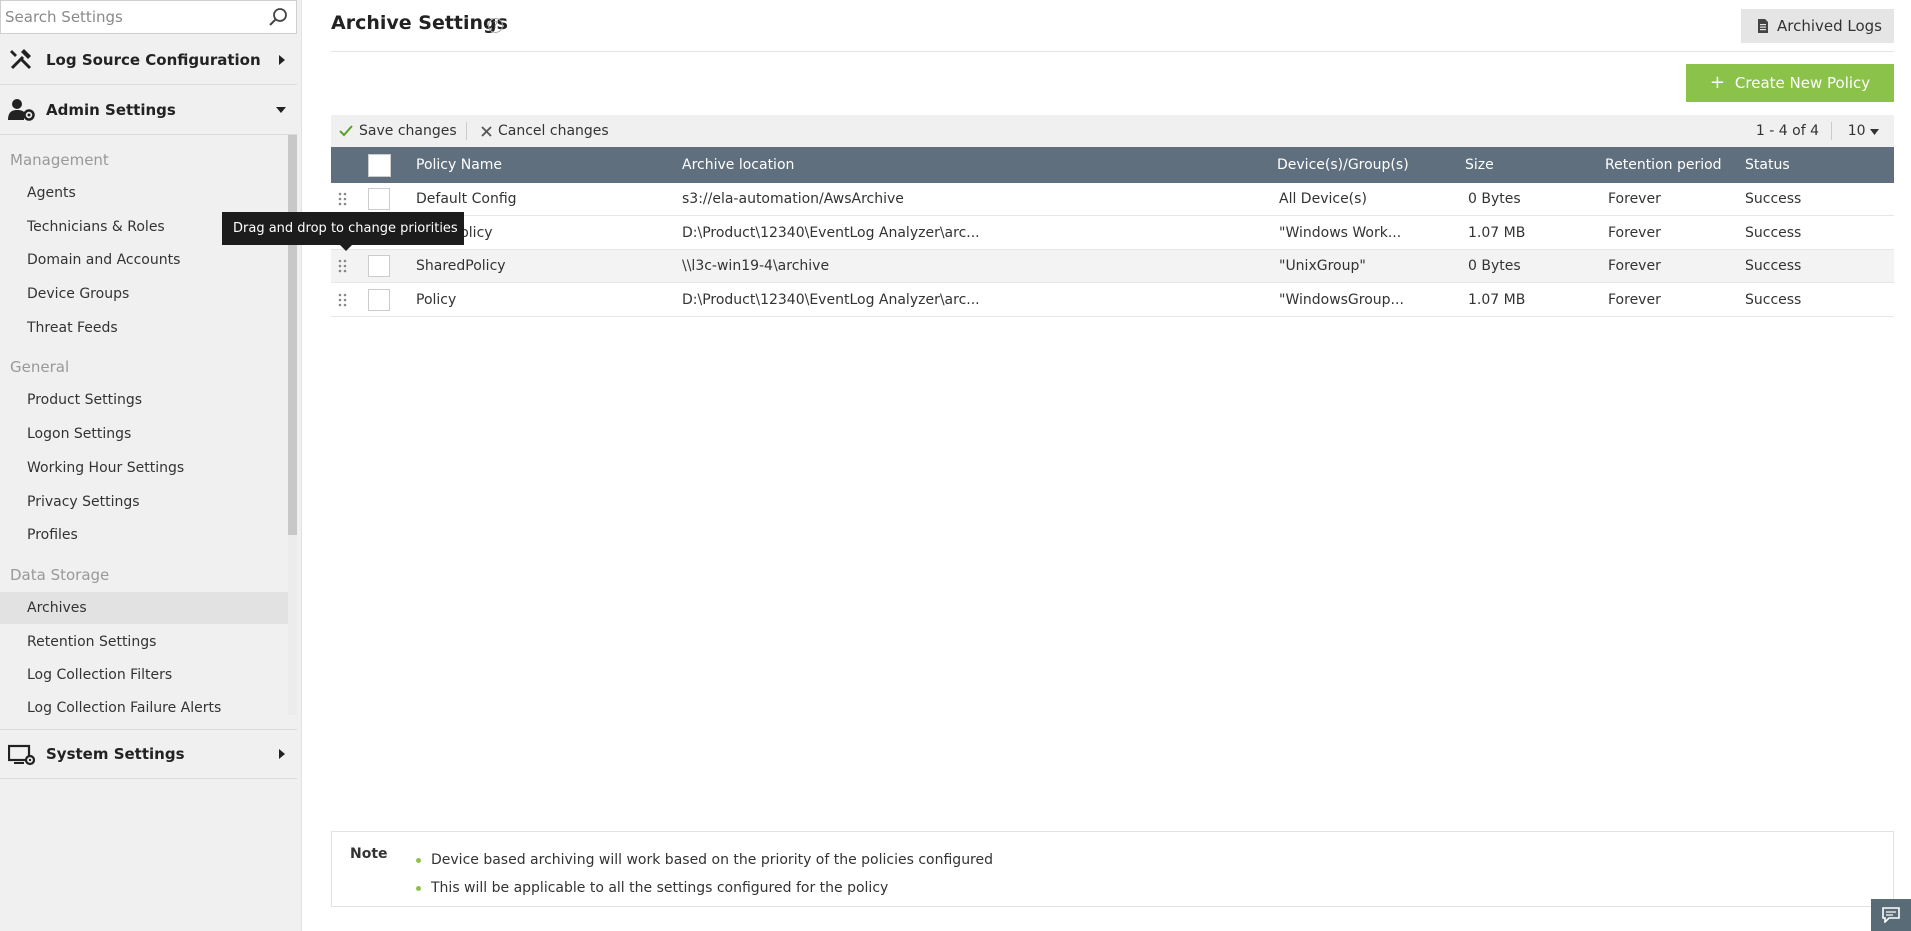  I want to click on caret-right-icon, so click(282, 59).